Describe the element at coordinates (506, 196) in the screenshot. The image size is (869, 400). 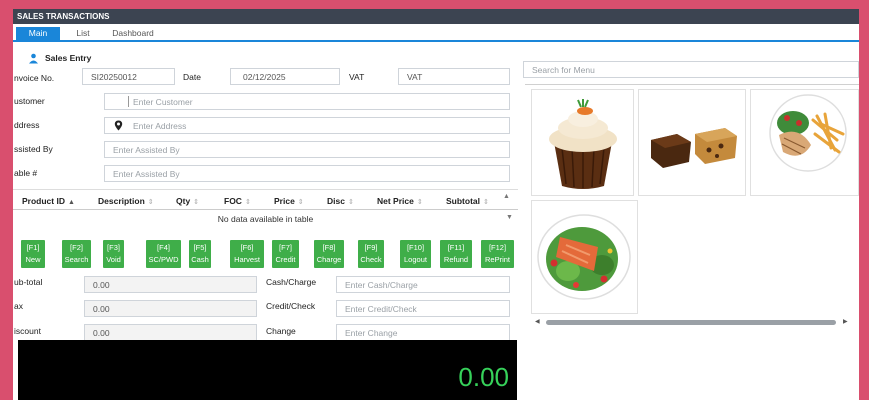
I see `scroll-up-icon: ▲` at that location.